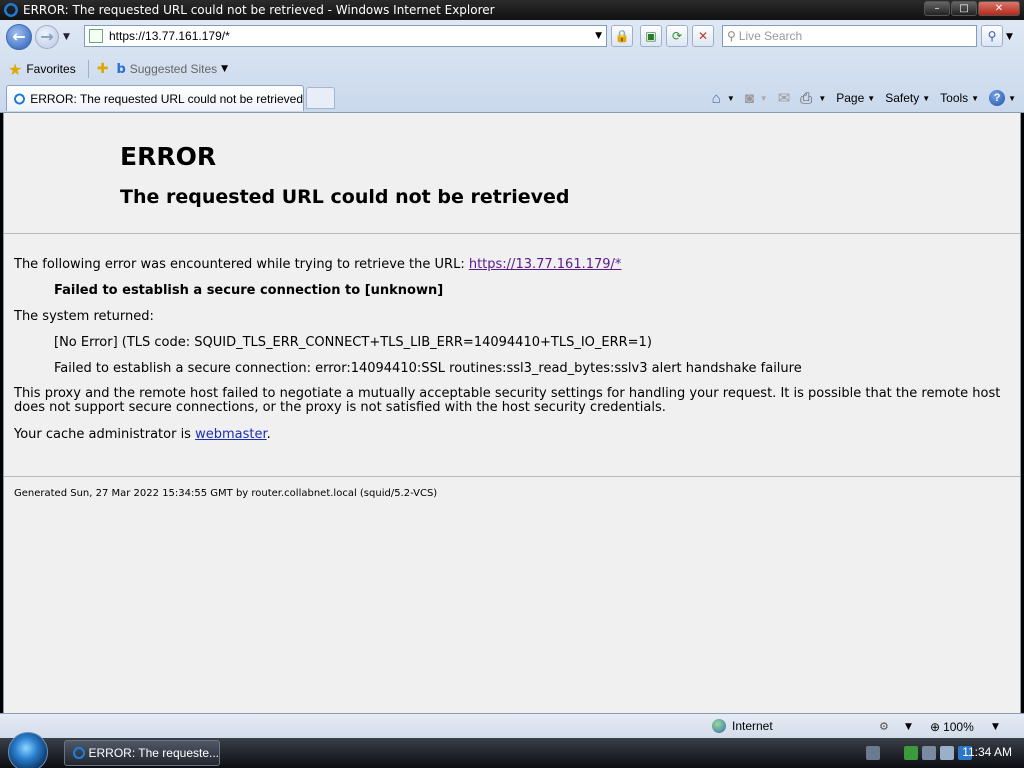  Describe the element at coordinates (20, 98) in the screenshot. I see `tab-ie-icon` at that location.